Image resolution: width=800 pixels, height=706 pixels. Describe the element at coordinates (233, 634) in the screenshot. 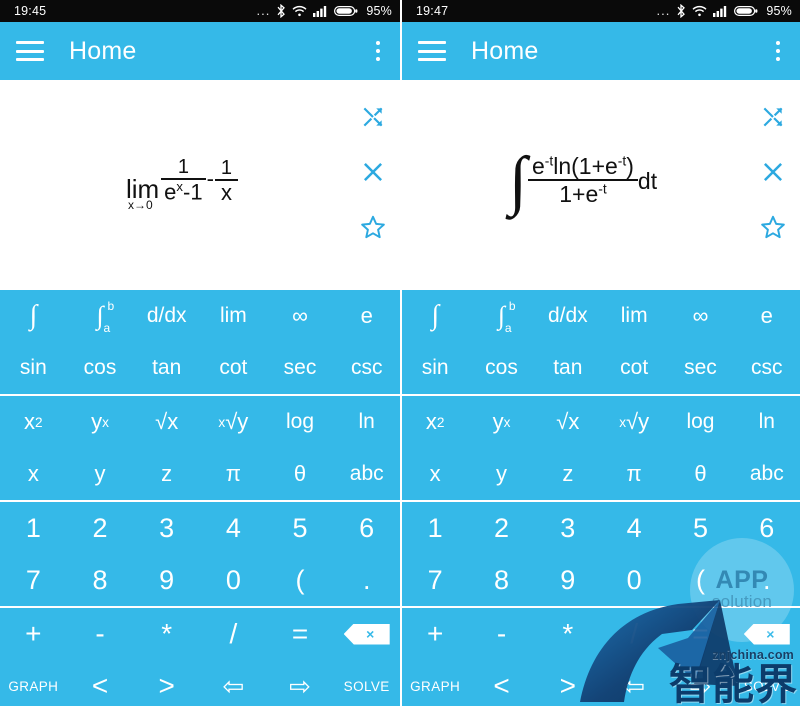

I see `key-divide: /` at that location.